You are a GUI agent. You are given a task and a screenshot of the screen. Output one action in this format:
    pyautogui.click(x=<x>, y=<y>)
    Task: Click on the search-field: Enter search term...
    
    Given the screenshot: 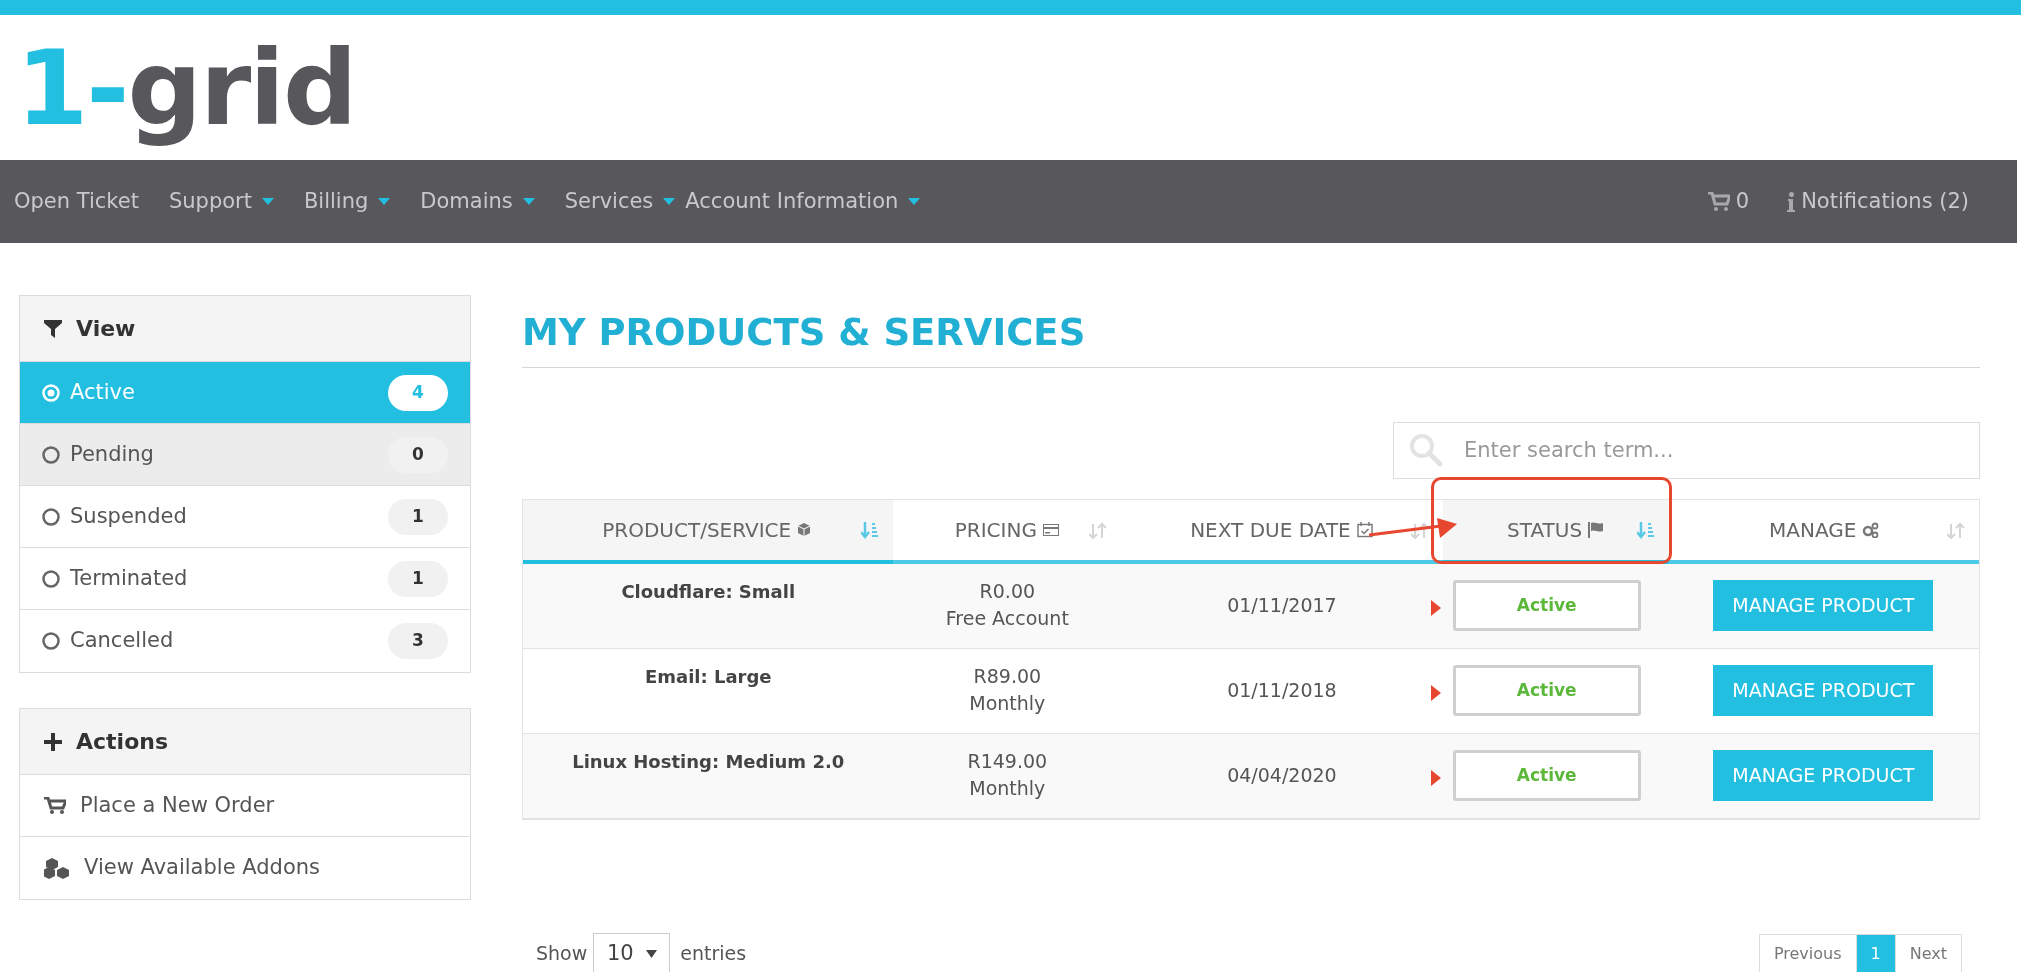 What is the action you would take?
    pyautogui.click(x=1686, y=450)
    